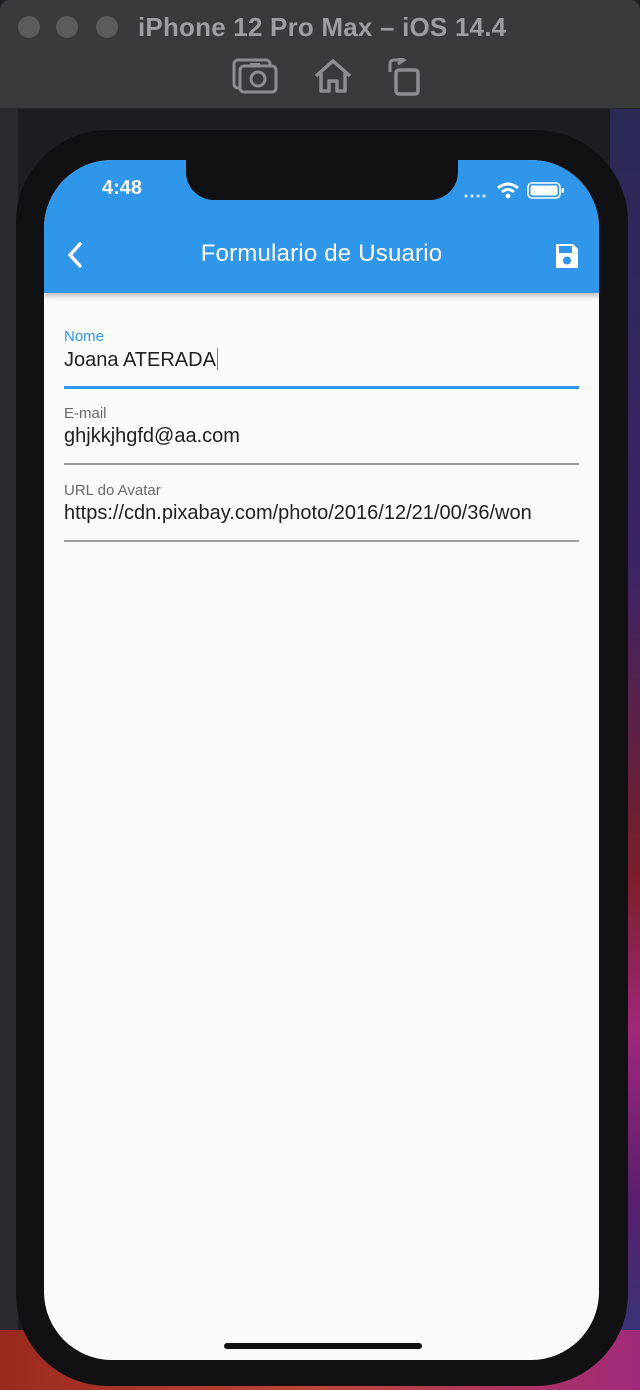  Describe the element at coordinates (107, 27) in the screenshot. I see `zoom-window-button` at that location.